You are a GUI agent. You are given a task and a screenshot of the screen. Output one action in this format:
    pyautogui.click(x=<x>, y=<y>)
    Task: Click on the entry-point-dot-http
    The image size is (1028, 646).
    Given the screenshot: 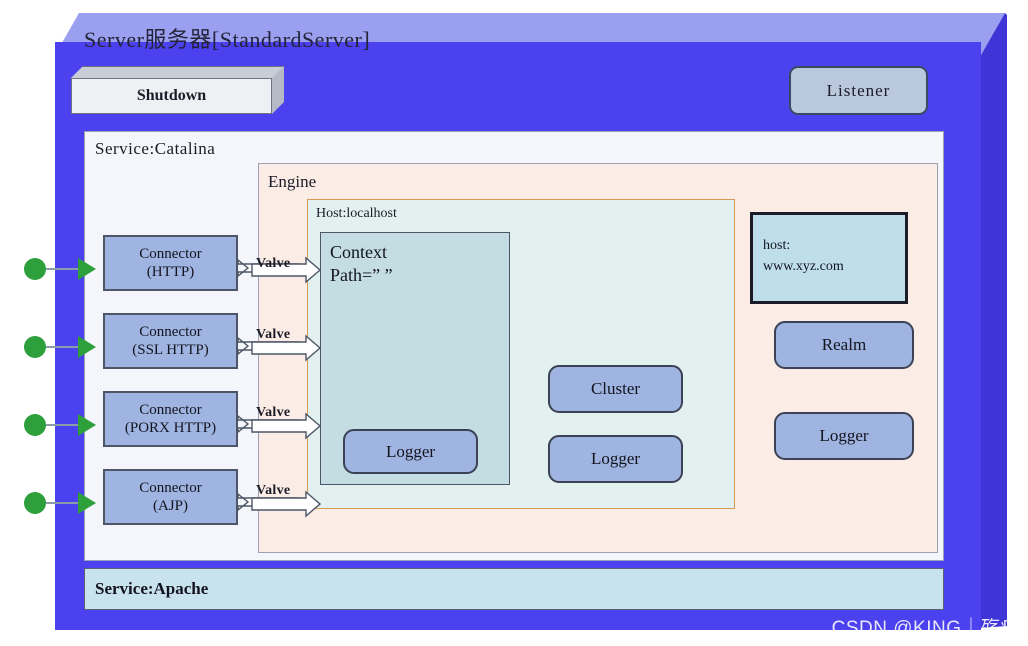 What is the action you would take?
    pyautogui.click(x=35, y=269)
    